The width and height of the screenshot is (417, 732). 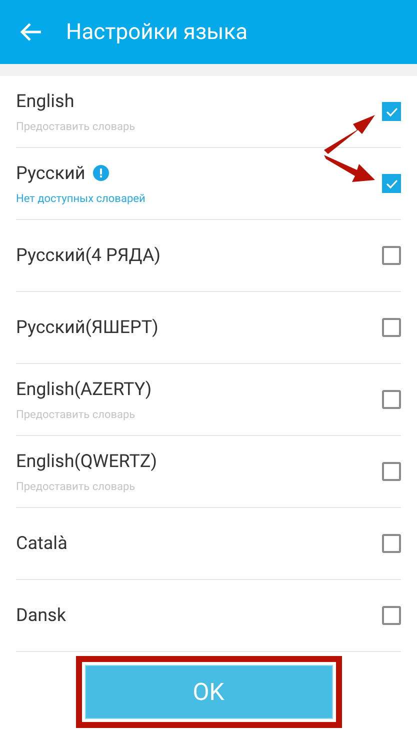 What do you see at coordinates (51, 174) in the screenshot?
I see `language-name: Русский` at bounding box center [51, 174].